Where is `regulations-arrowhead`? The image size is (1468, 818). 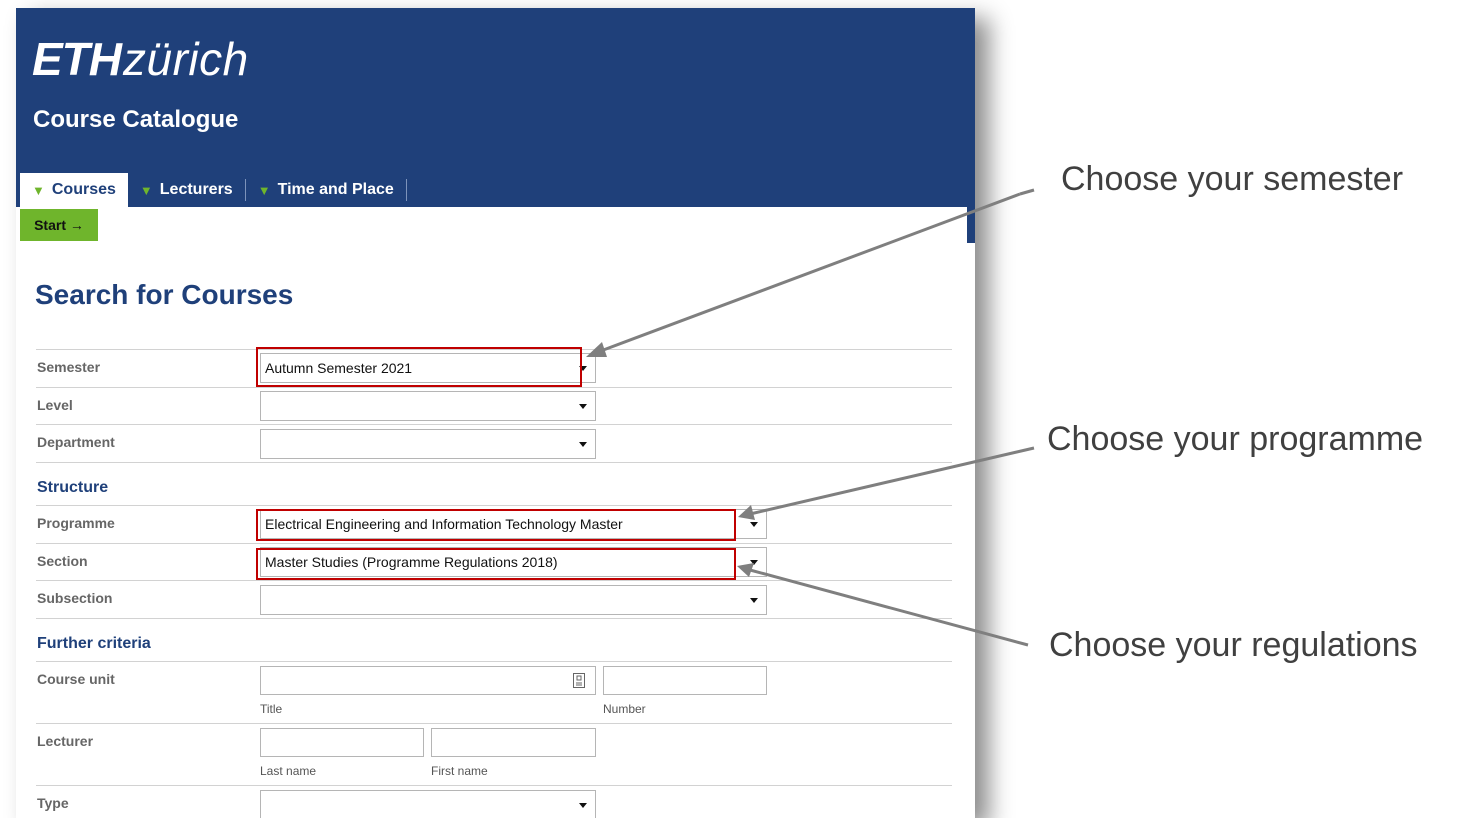
regulations-arrowhead is located at coordinates (745, 570).